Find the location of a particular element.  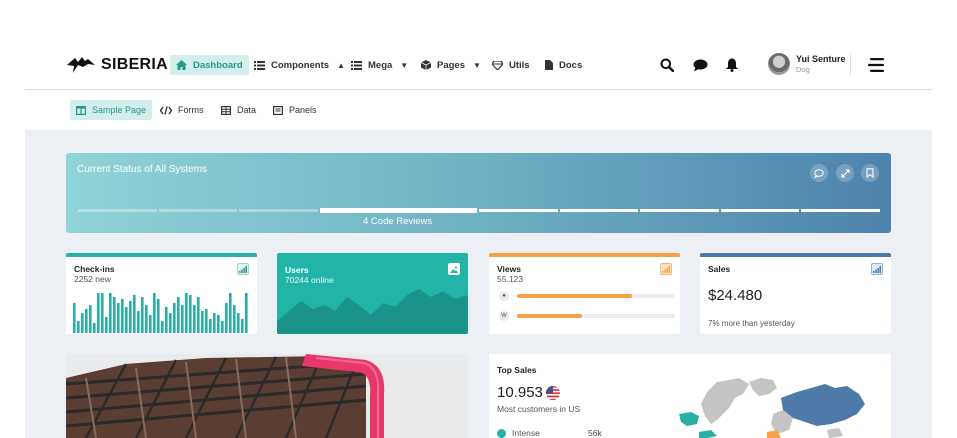

notifications-button is located at coordinates (732, 65).